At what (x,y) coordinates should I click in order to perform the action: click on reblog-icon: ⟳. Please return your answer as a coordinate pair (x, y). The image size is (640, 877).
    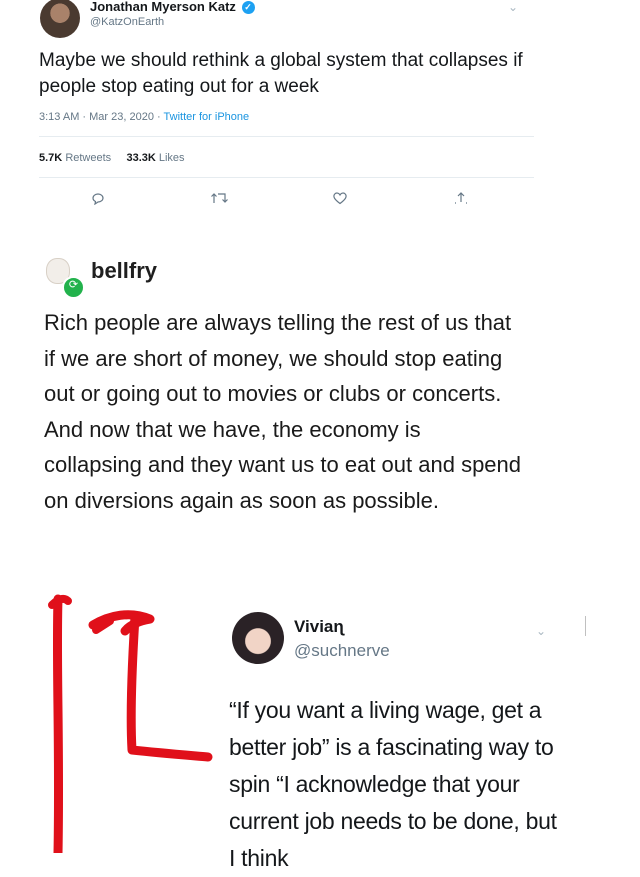
    Looking at the image, I should click on (73, 287).